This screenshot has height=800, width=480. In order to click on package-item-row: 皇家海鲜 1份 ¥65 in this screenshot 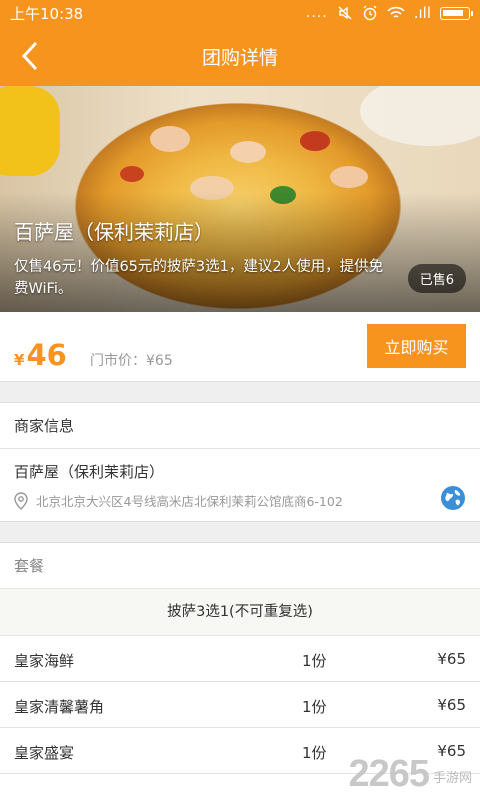, I will do `click(240, 659)`.